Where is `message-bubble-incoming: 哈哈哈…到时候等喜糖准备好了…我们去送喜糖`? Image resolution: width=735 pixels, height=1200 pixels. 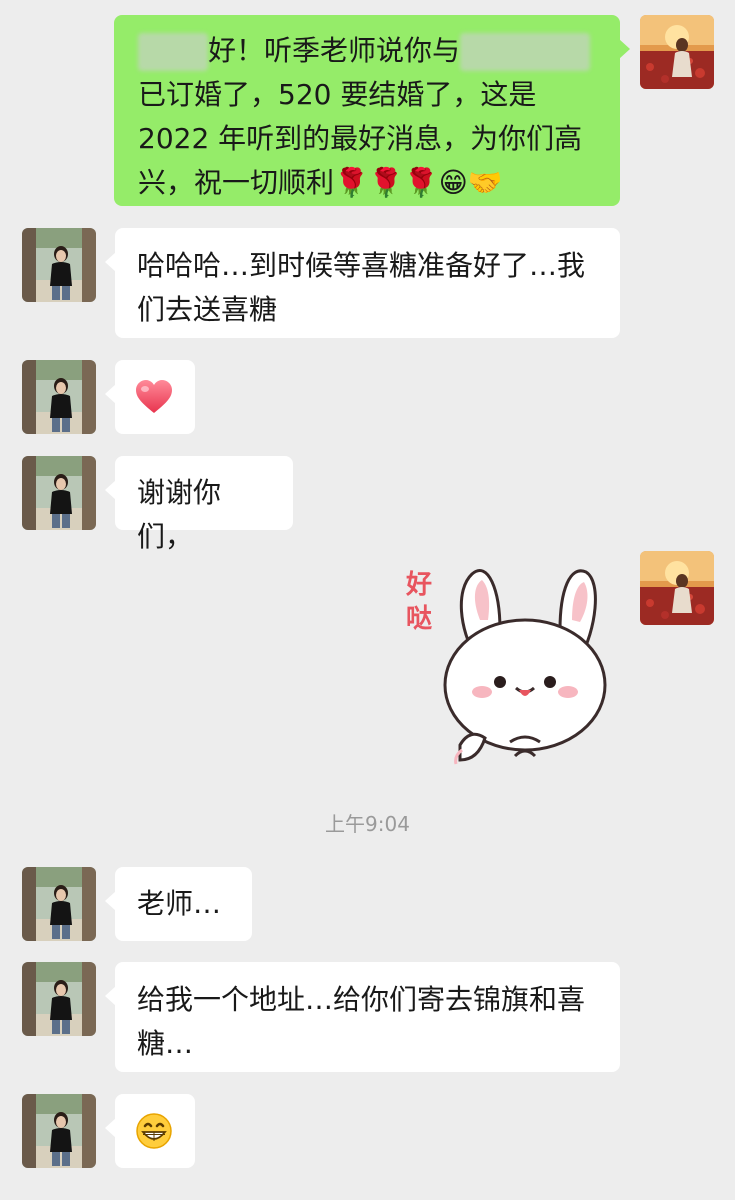
message-bubble-incoming: 哈哈哈…到时候等喜糖准备好了…我们去送喜糖 is located at coordinates (362, 283).